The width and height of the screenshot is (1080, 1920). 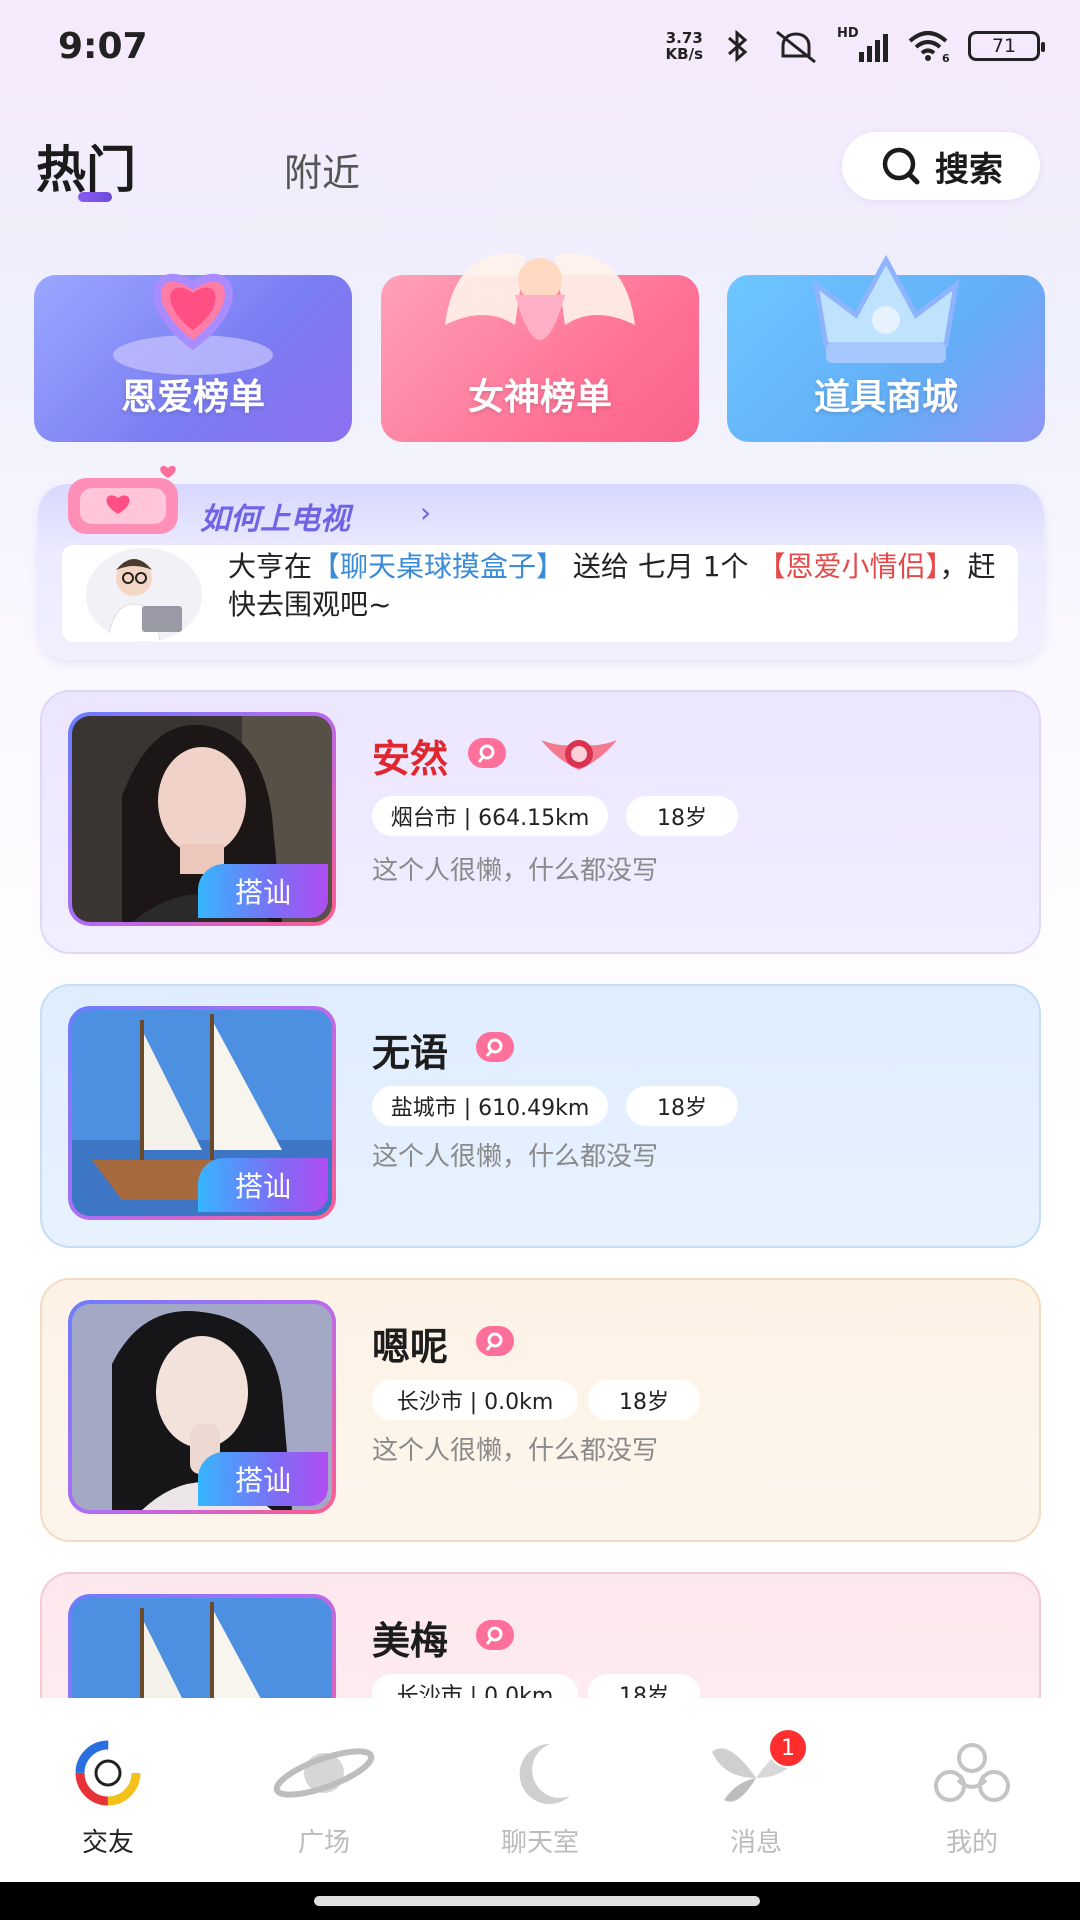 What do you see at coordinates (796, 47) in the screenshot?
I see `mute-icon` at bounding box center [796, 47].